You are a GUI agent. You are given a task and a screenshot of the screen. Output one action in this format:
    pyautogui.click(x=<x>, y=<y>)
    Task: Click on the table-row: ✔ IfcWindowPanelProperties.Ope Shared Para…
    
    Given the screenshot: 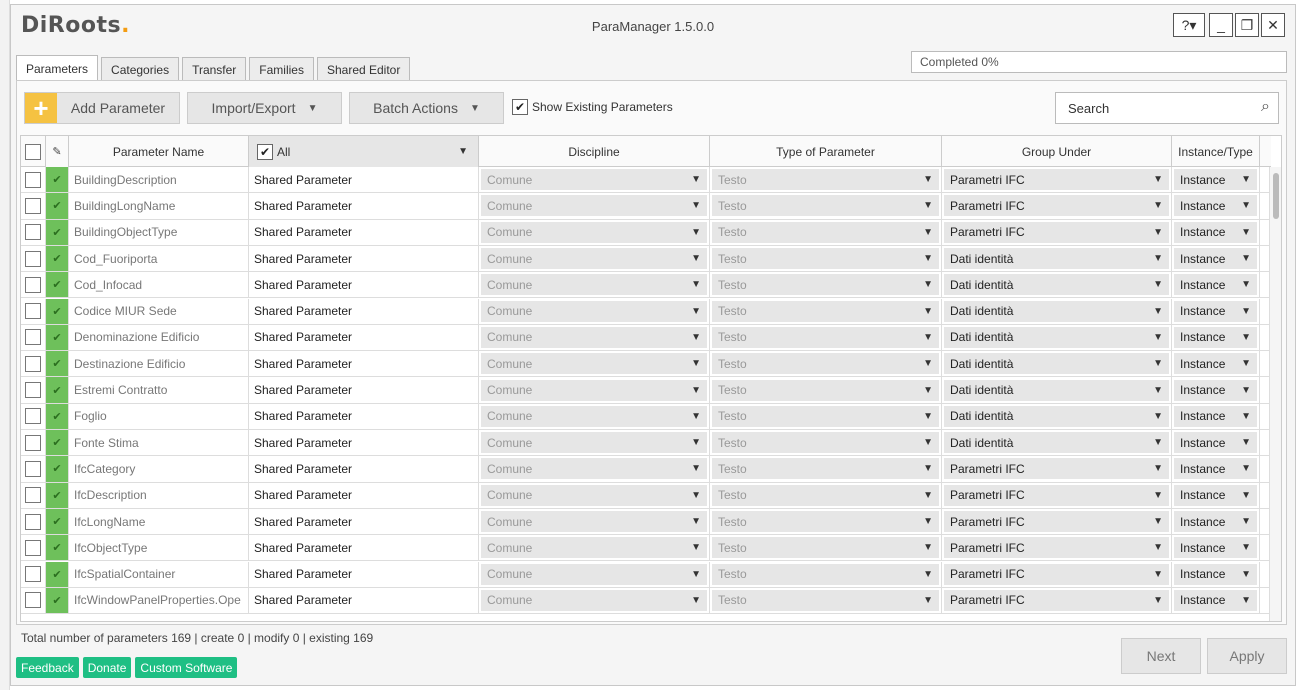 What is the action you would take?
    pyautogui.click(x=646, y=601)
    